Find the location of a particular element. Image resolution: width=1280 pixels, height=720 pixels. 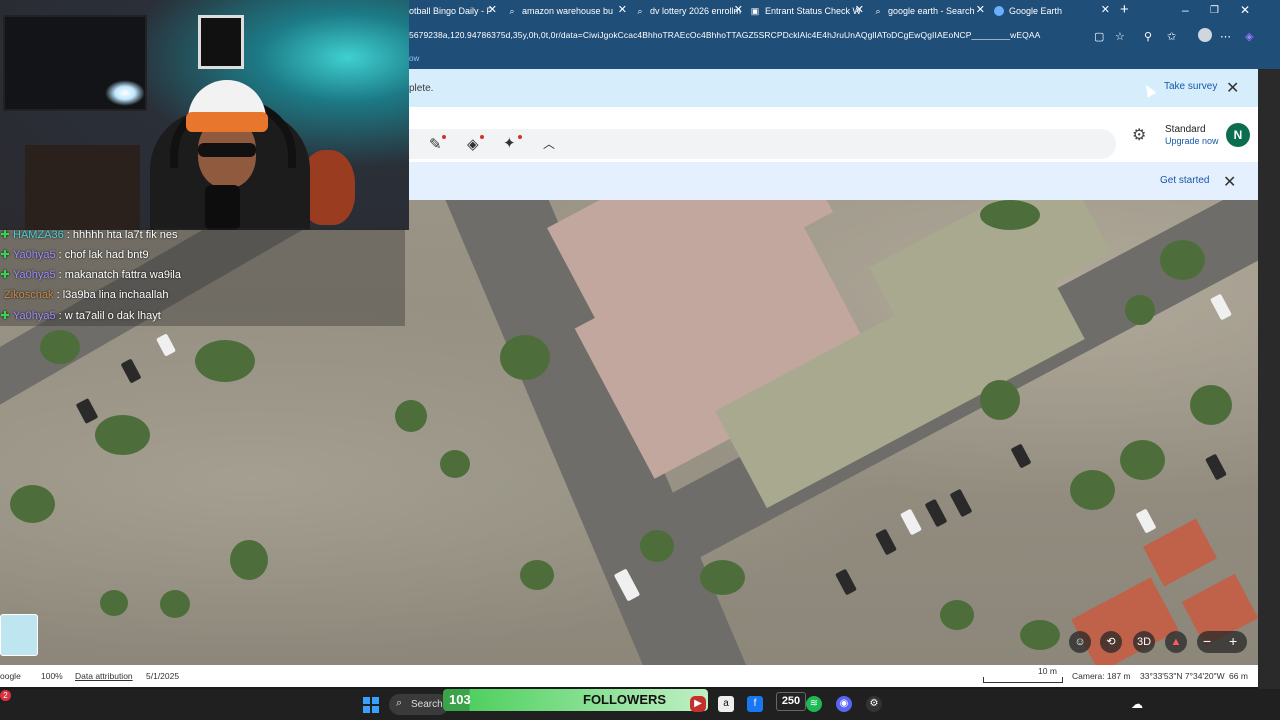

lamp-light is located at coordinates (125, 93).